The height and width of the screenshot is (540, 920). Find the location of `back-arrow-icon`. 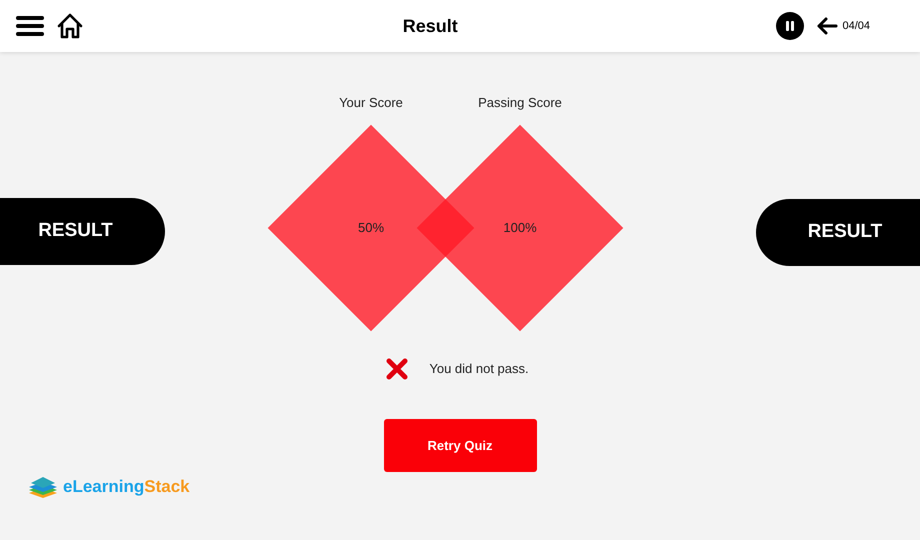

back-arrow-icon is located at coordinates (827, 26).